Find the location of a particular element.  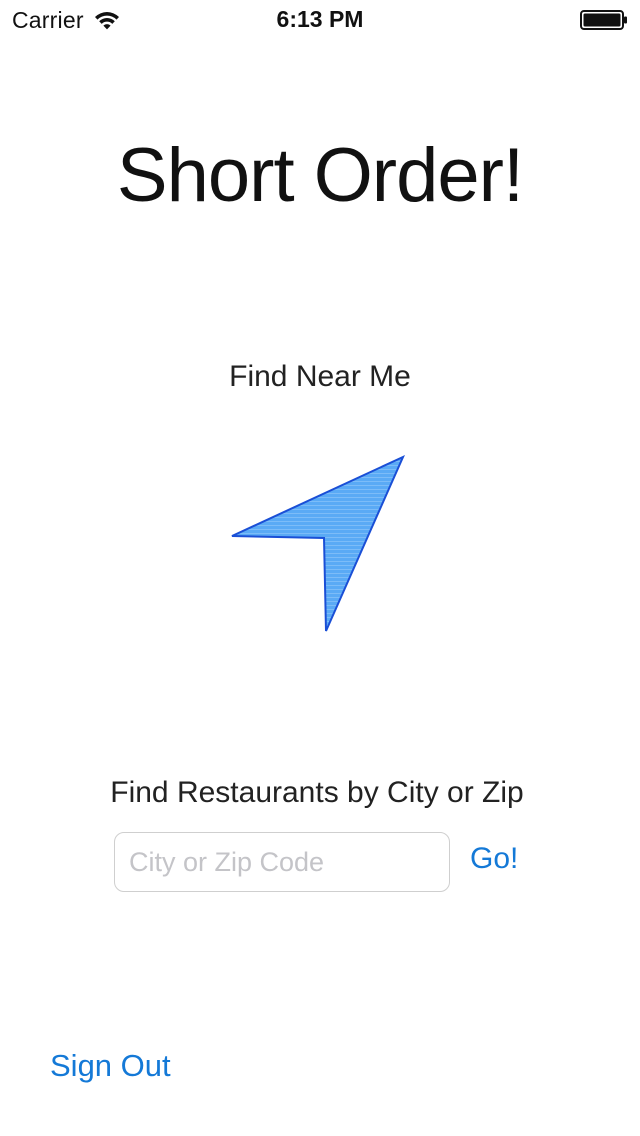

city-zip-input is located at coordinates (282, 862).